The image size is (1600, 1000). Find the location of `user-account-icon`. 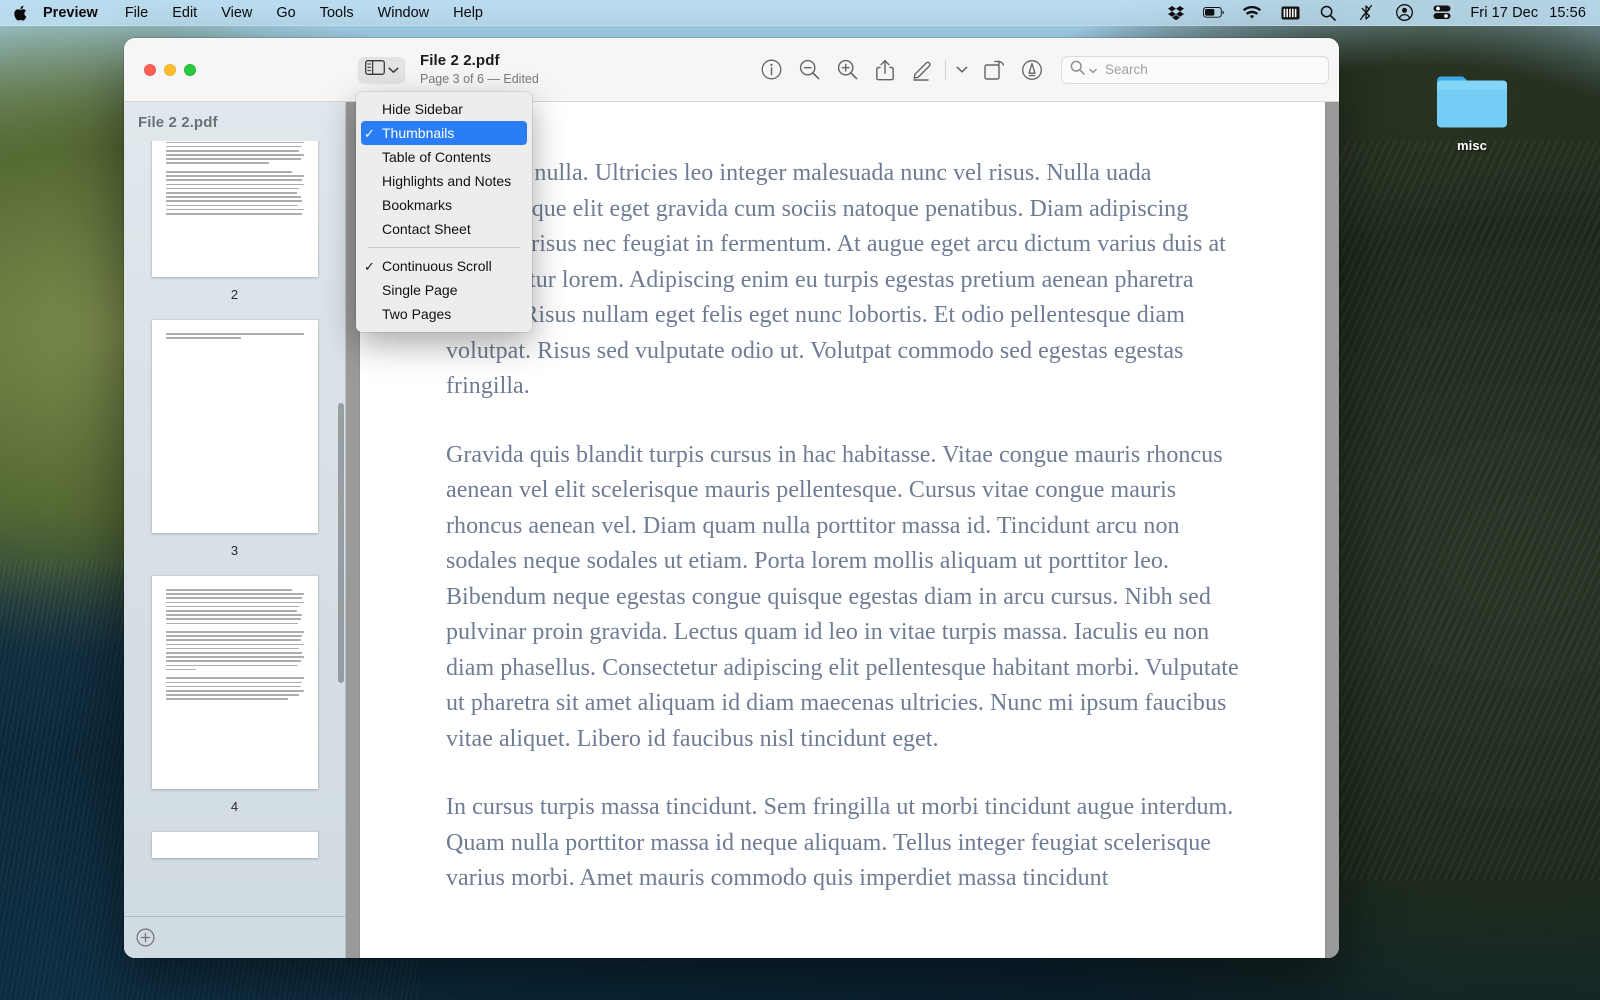

user-account-icon is located at coordinates (1404, 13).